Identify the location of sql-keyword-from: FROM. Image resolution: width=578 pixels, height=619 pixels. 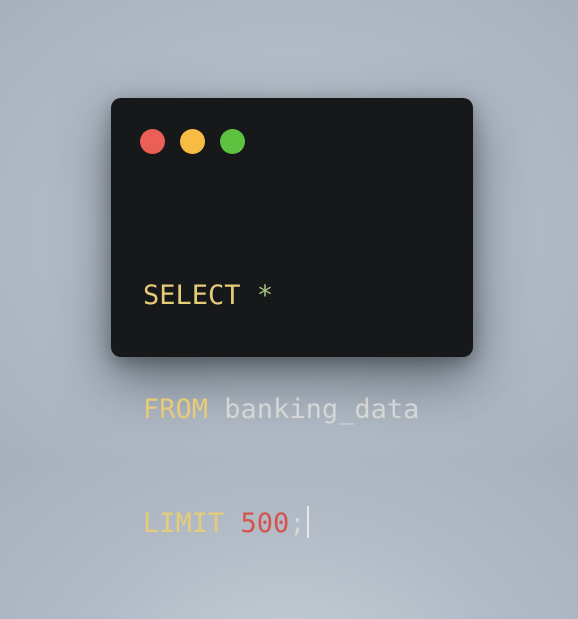
(176, 409).